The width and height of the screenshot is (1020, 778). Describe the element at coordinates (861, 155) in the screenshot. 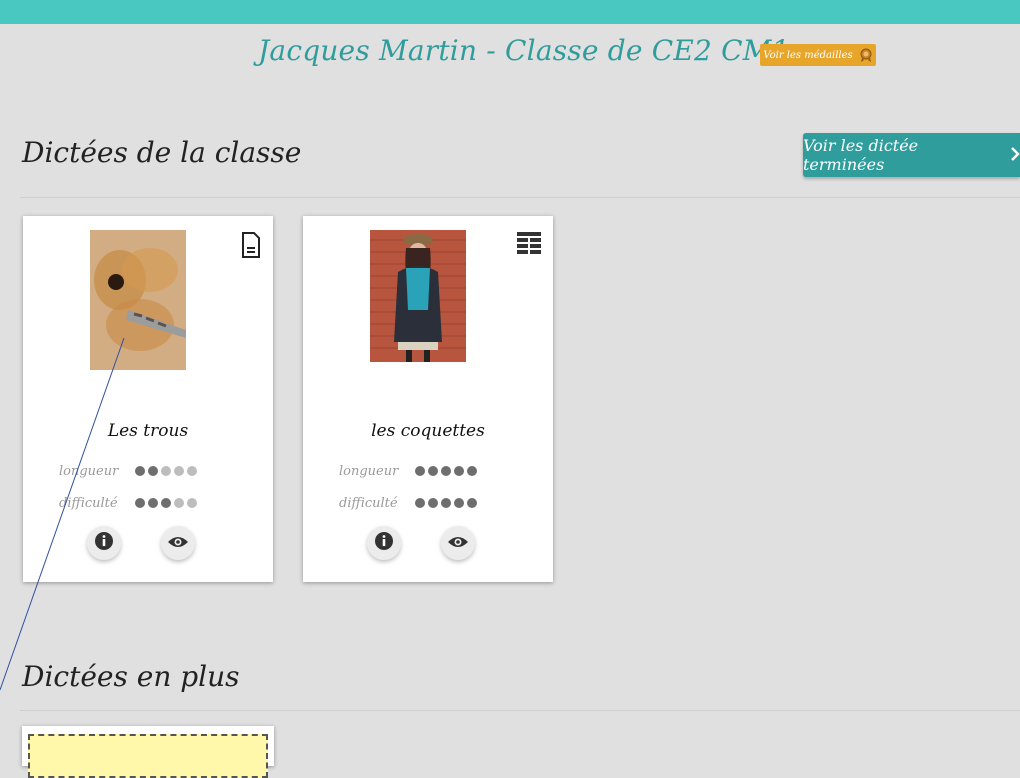

I see `view-finished-label: Voir les dictée terminées` at that location.